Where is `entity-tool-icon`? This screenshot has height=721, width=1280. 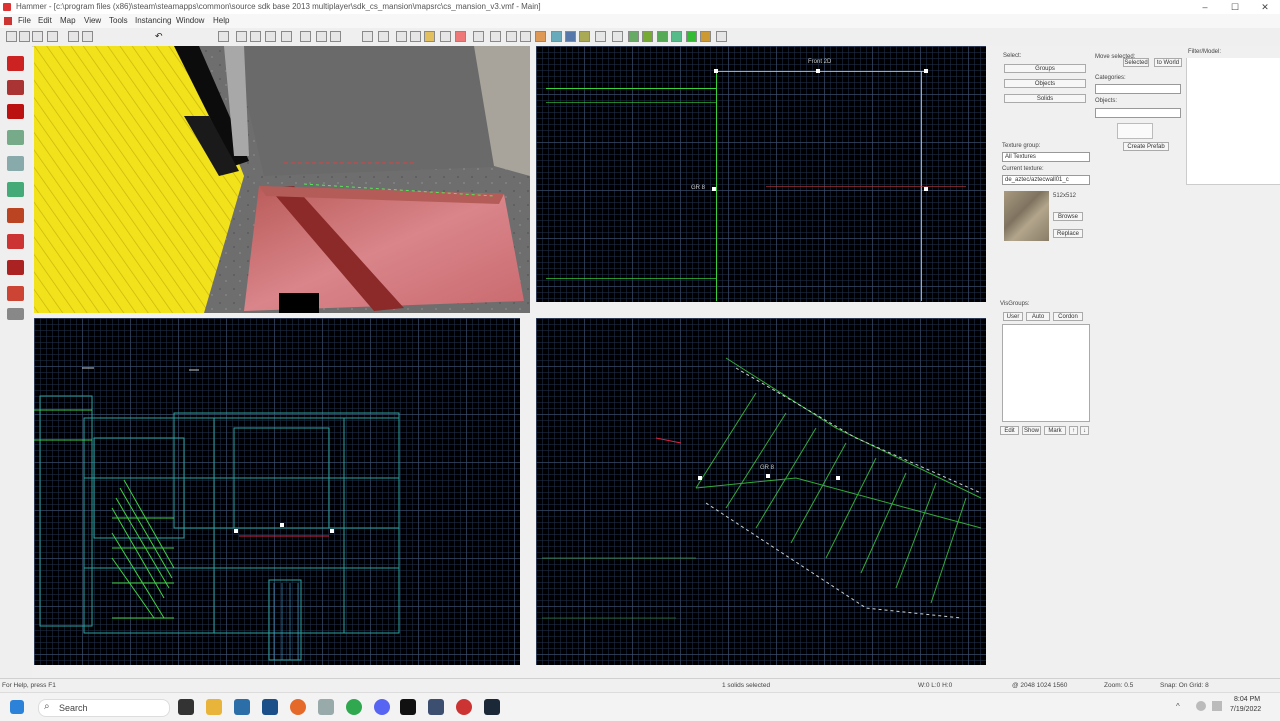
entity-tool-icon is located at coordinates (15, 137).